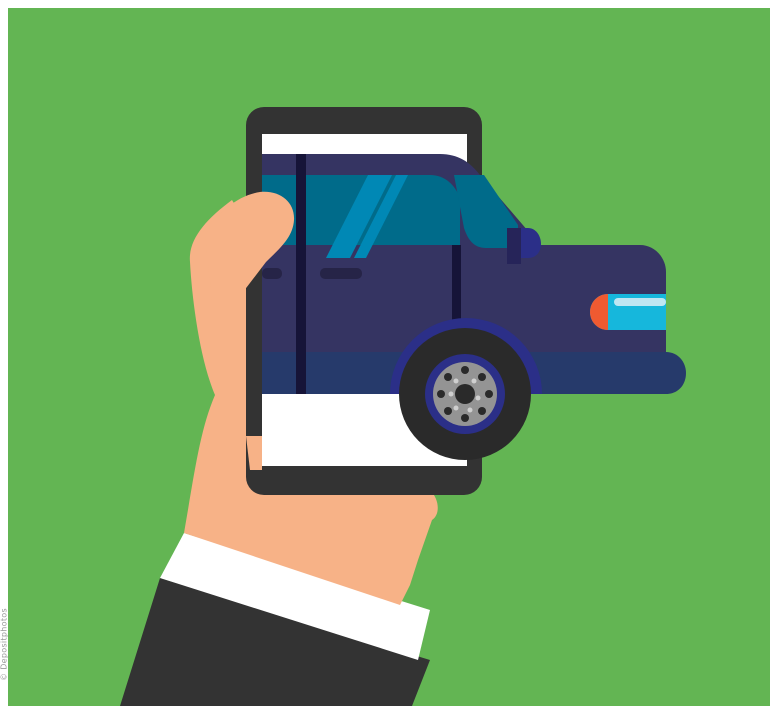  I want to click on hub, so click(465, 394).